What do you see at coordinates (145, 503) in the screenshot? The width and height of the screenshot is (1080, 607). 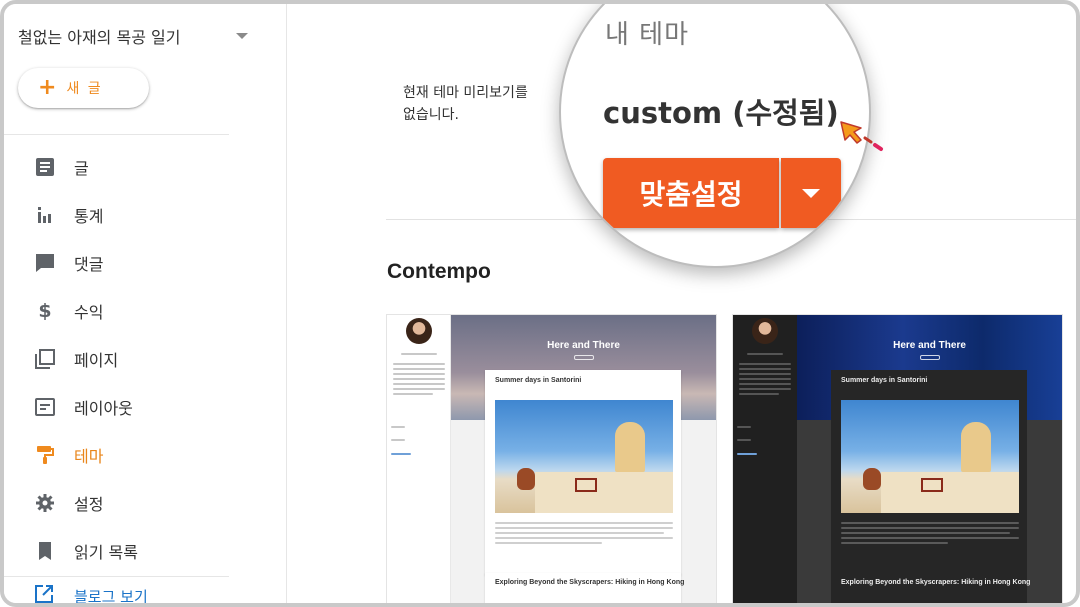 I see `sidebar-item-settings: 설정` at bounding box center [145, 503].